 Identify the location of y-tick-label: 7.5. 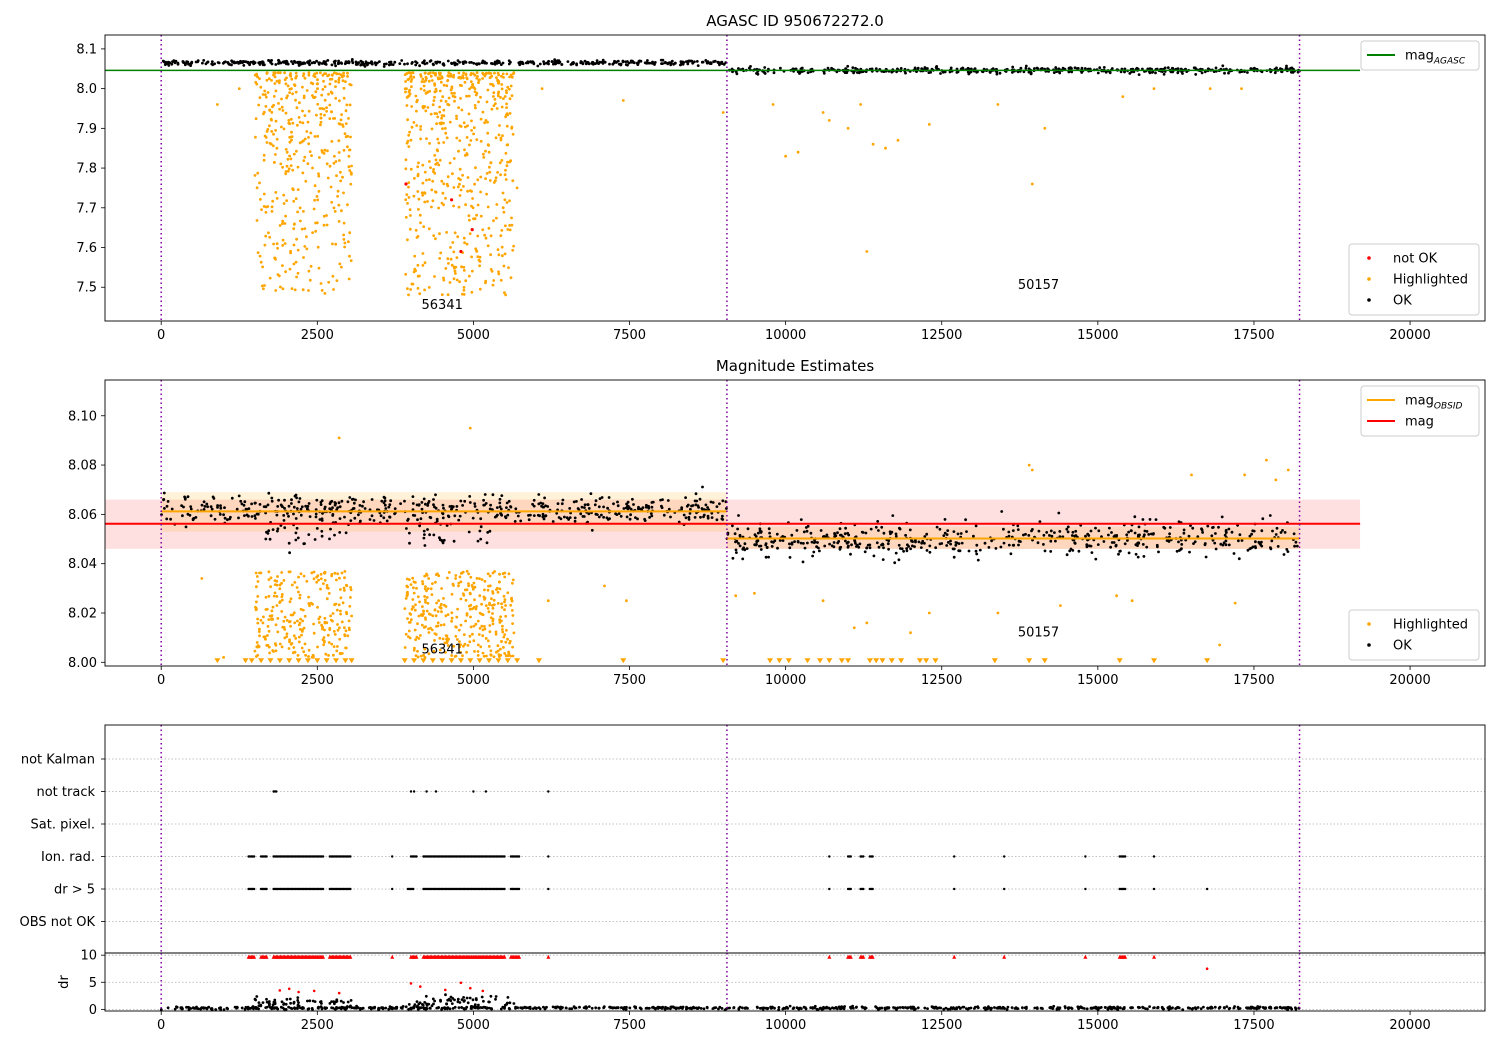
(86, 288).